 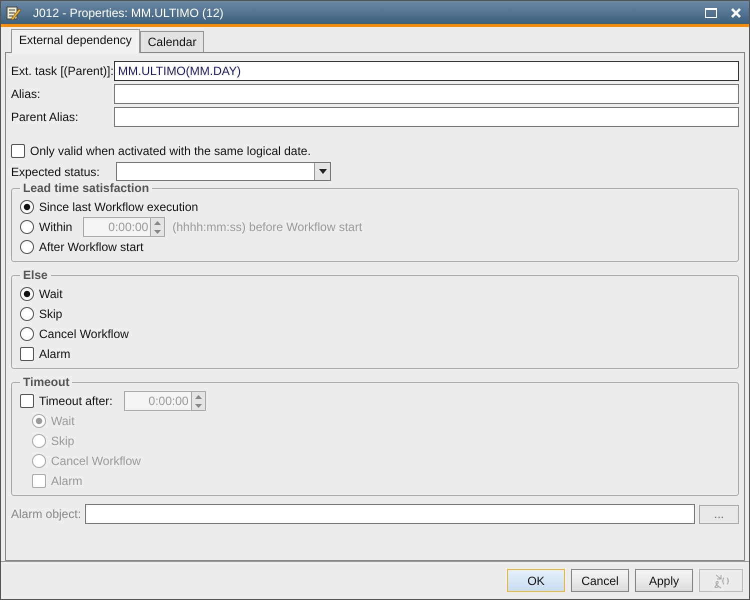 I want to click on radio-label: After Workflow start, so click(x=91, y=247).